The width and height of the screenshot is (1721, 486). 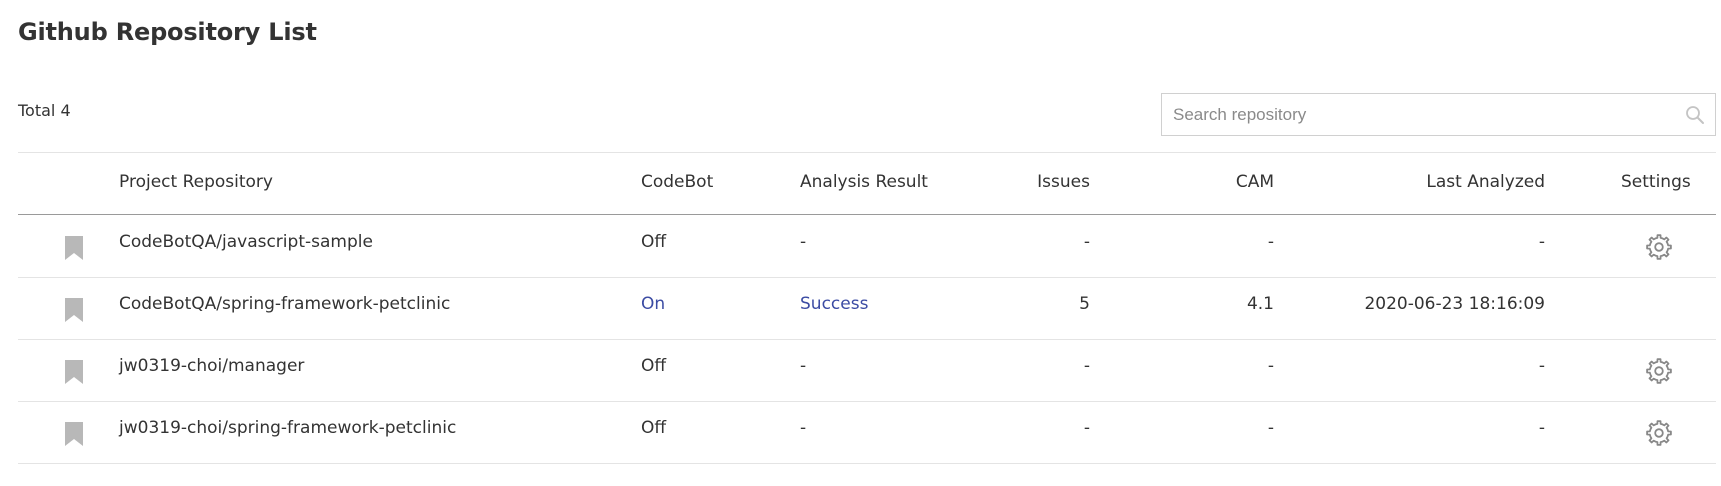 What do you see at coordinates (1485, 182) in the screenshot?
I see `column-header-last-analyzed: Last Analyzed` at bounding box center [1485, 182].